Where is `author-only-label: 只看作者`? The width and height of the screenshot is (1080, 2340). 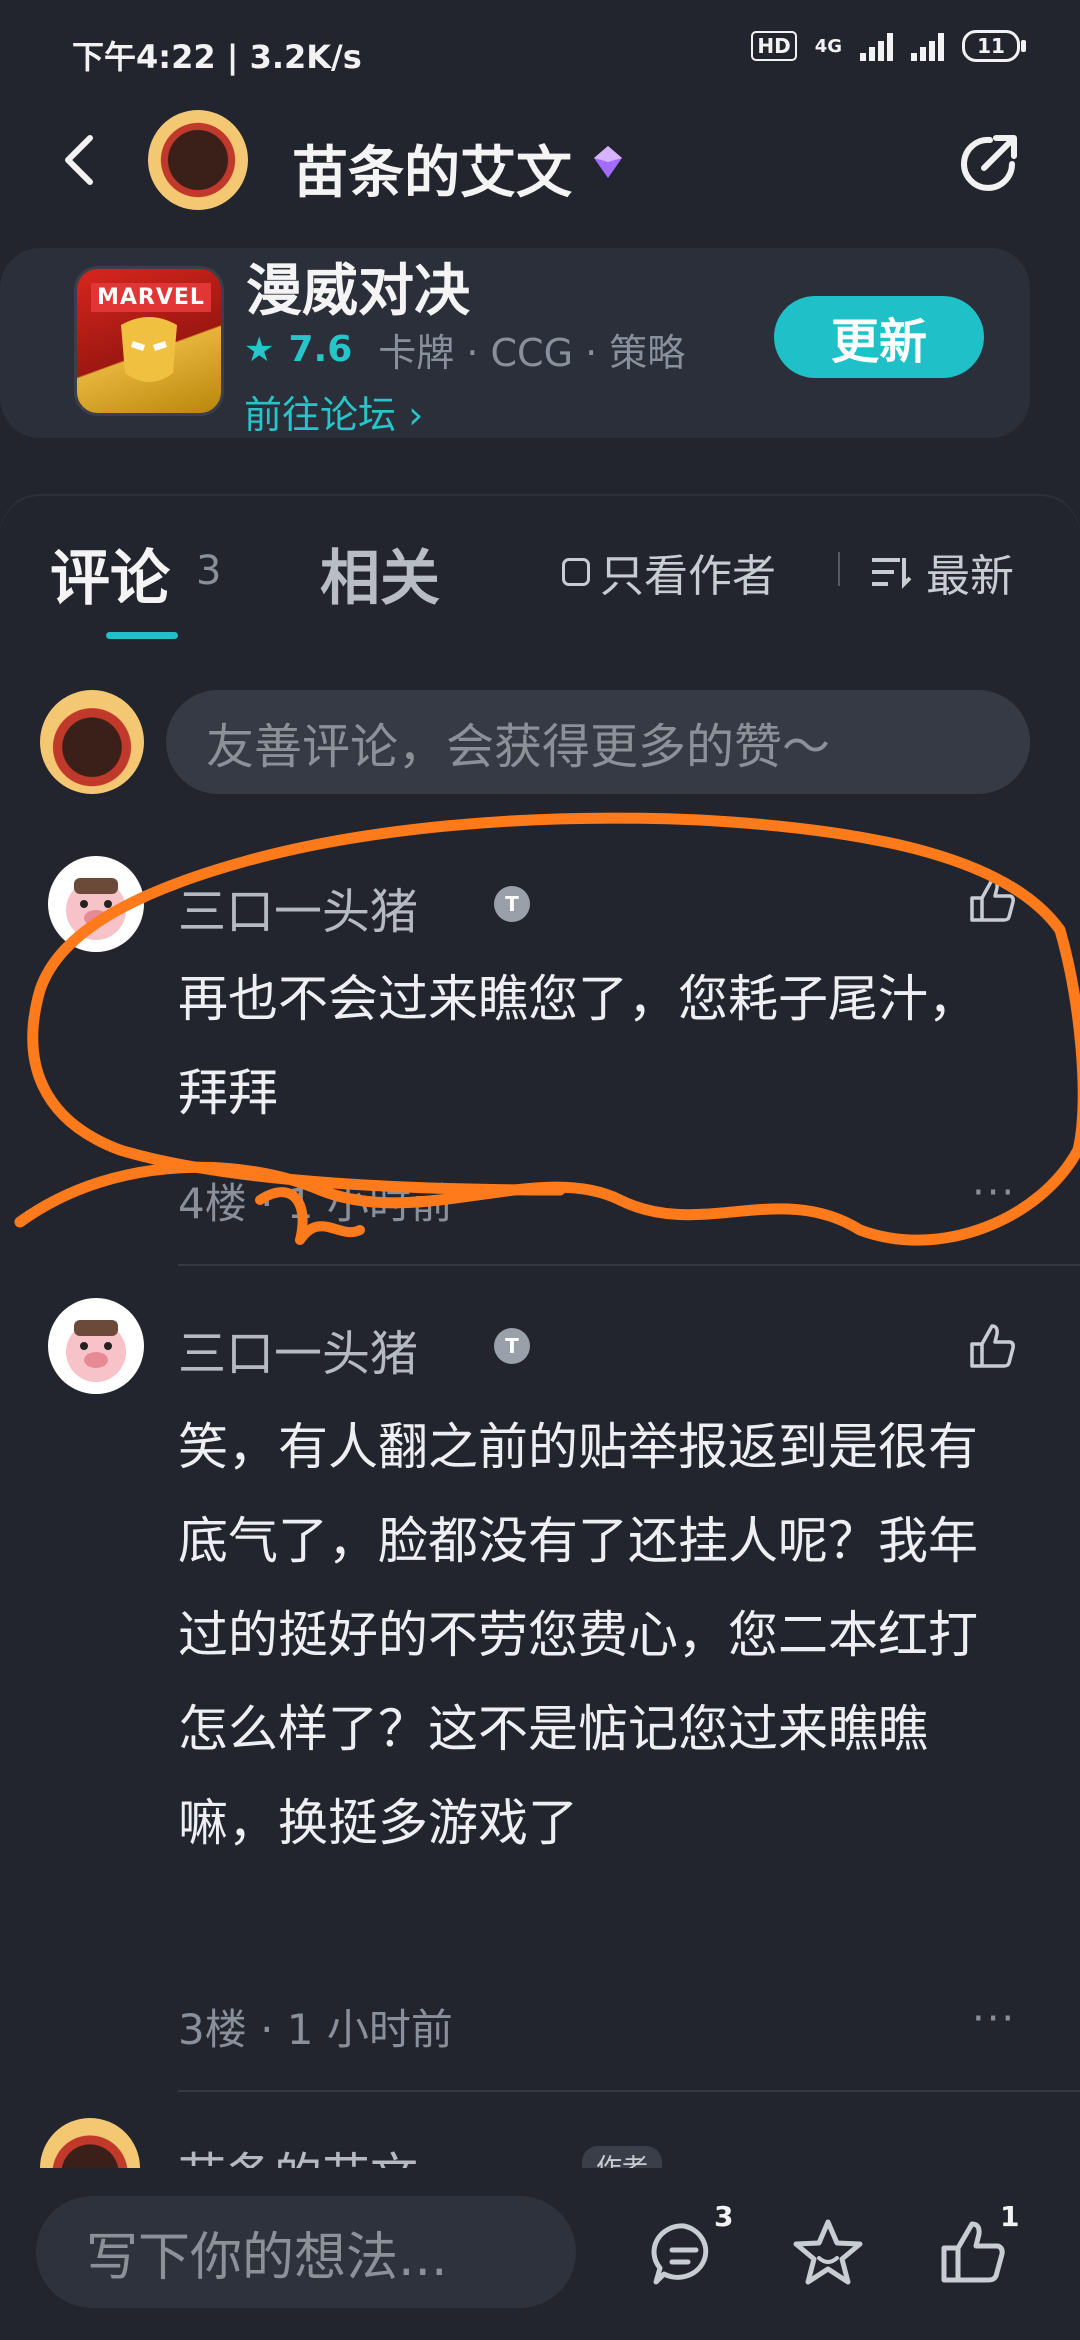
author-only-label: 只看作者 is located at coordinates (688, 576).